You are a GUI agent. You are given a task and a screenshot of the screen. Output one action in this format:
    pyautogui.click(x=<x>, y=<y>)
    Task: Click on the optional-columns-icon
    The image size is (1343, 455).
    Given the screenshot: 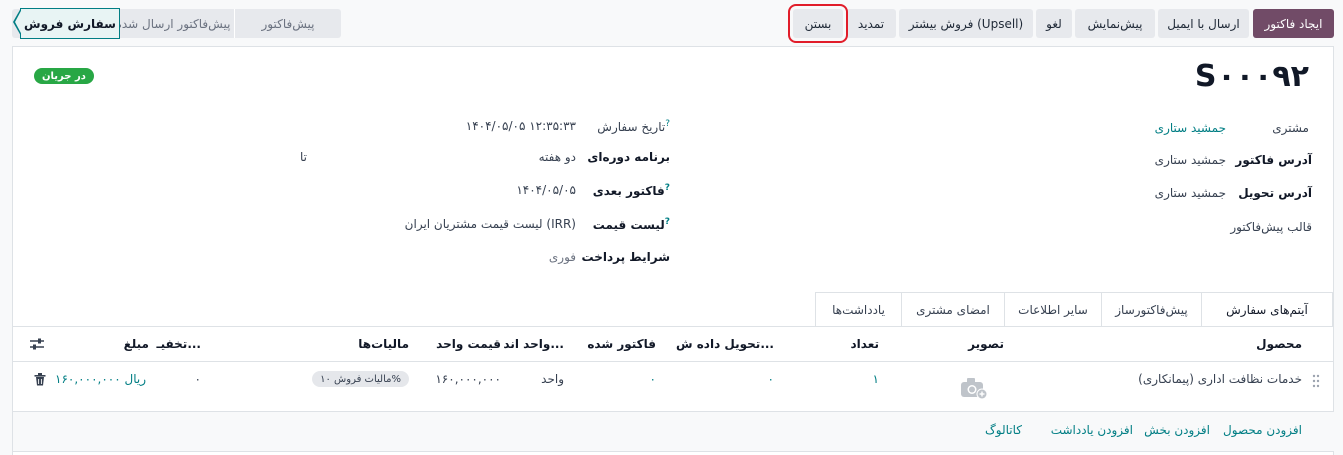 What is the action you would take?
    pyautogui.click(x=37, y=344)
    